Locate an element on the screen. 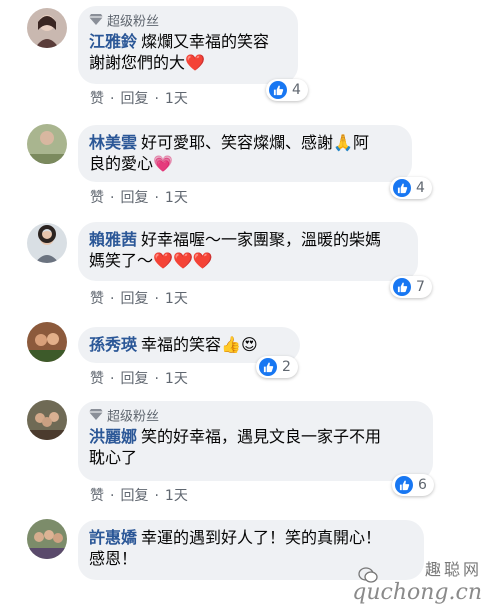 This screenshot has height=611, width=500. comment-text: 好幸福喔～一家團聚，溫暖的柴媽 is located at coordinates (261, 239).